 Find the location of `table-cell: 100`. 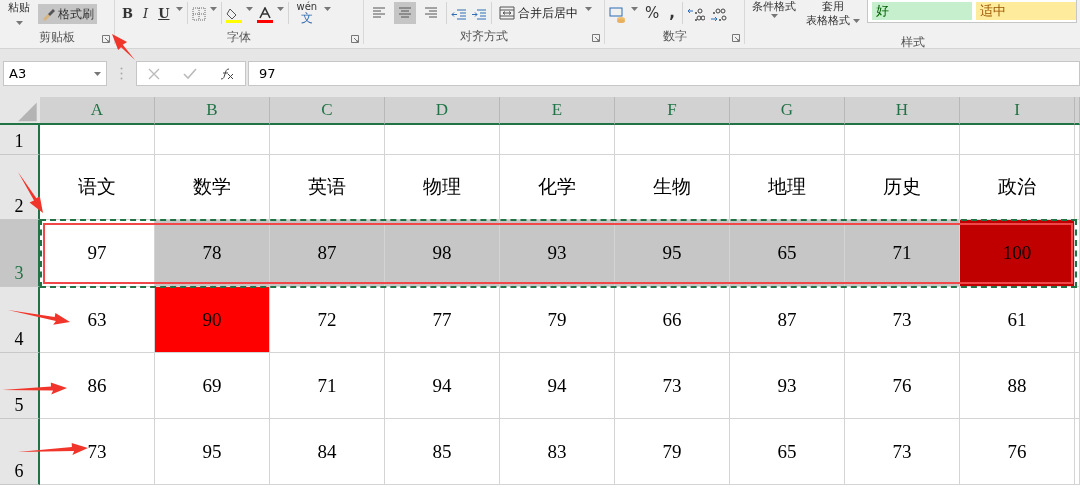

table-cell: 100 is located at coordinates (1017, 253).